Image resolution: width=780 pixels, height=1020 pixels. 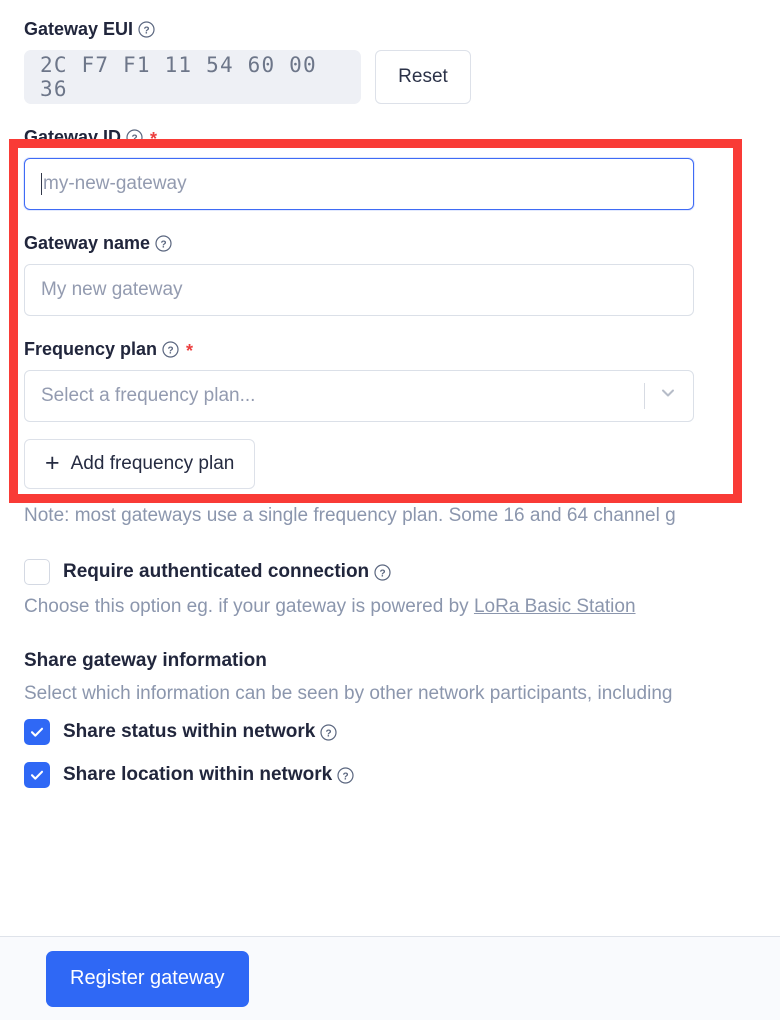 What do you see at coordinates (402, 29) in the screenshot?
I see `gateway-eui-label: Gateway EUI ?` at bounding box center [402, 29].